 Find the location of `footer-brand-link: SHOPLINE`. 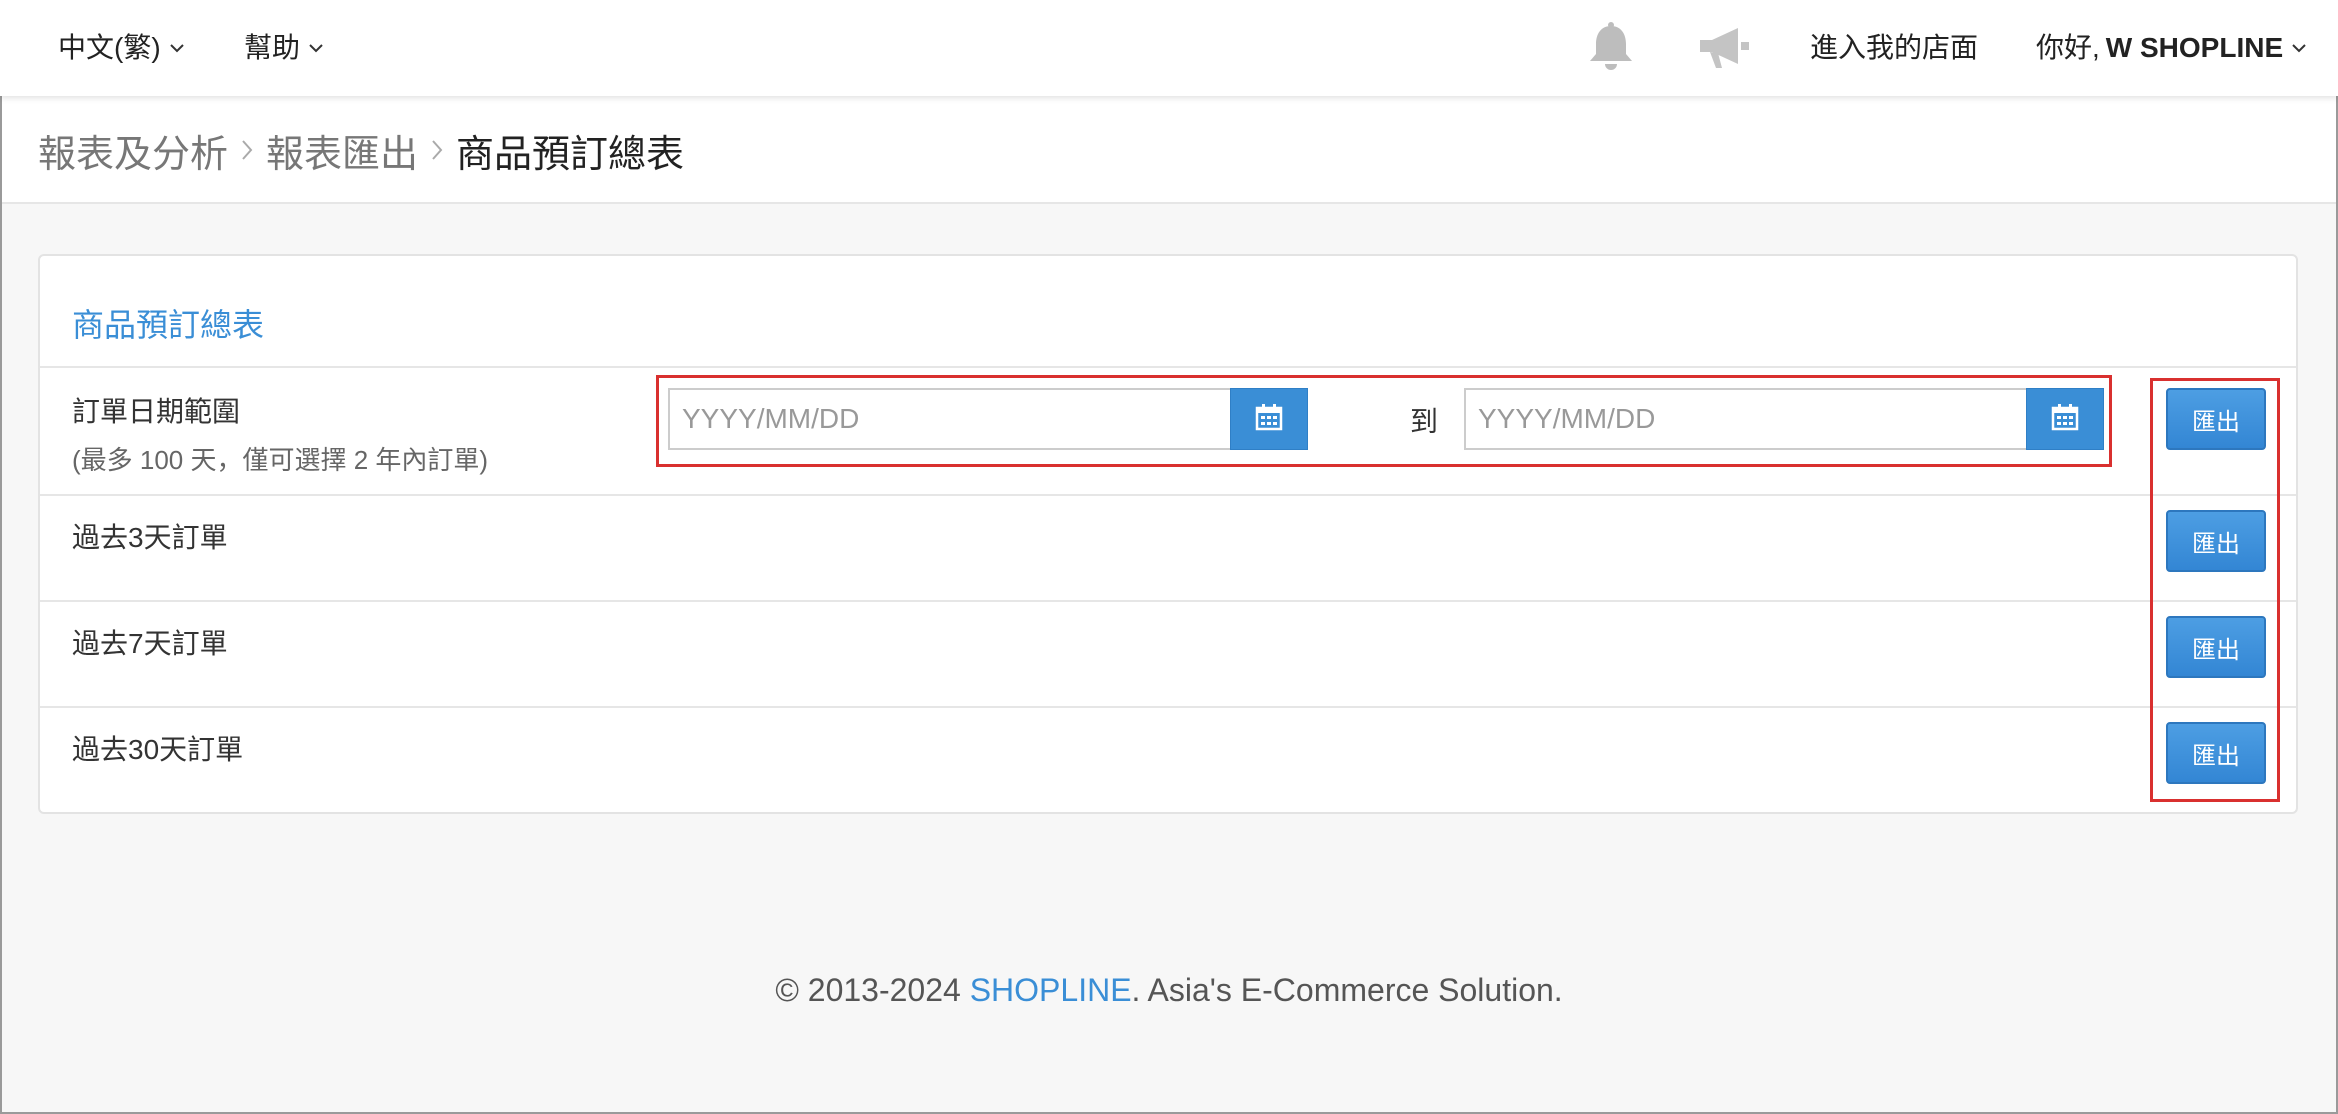

footer-brand-link: SHOPLINE is located at coordinates (1051, 990).